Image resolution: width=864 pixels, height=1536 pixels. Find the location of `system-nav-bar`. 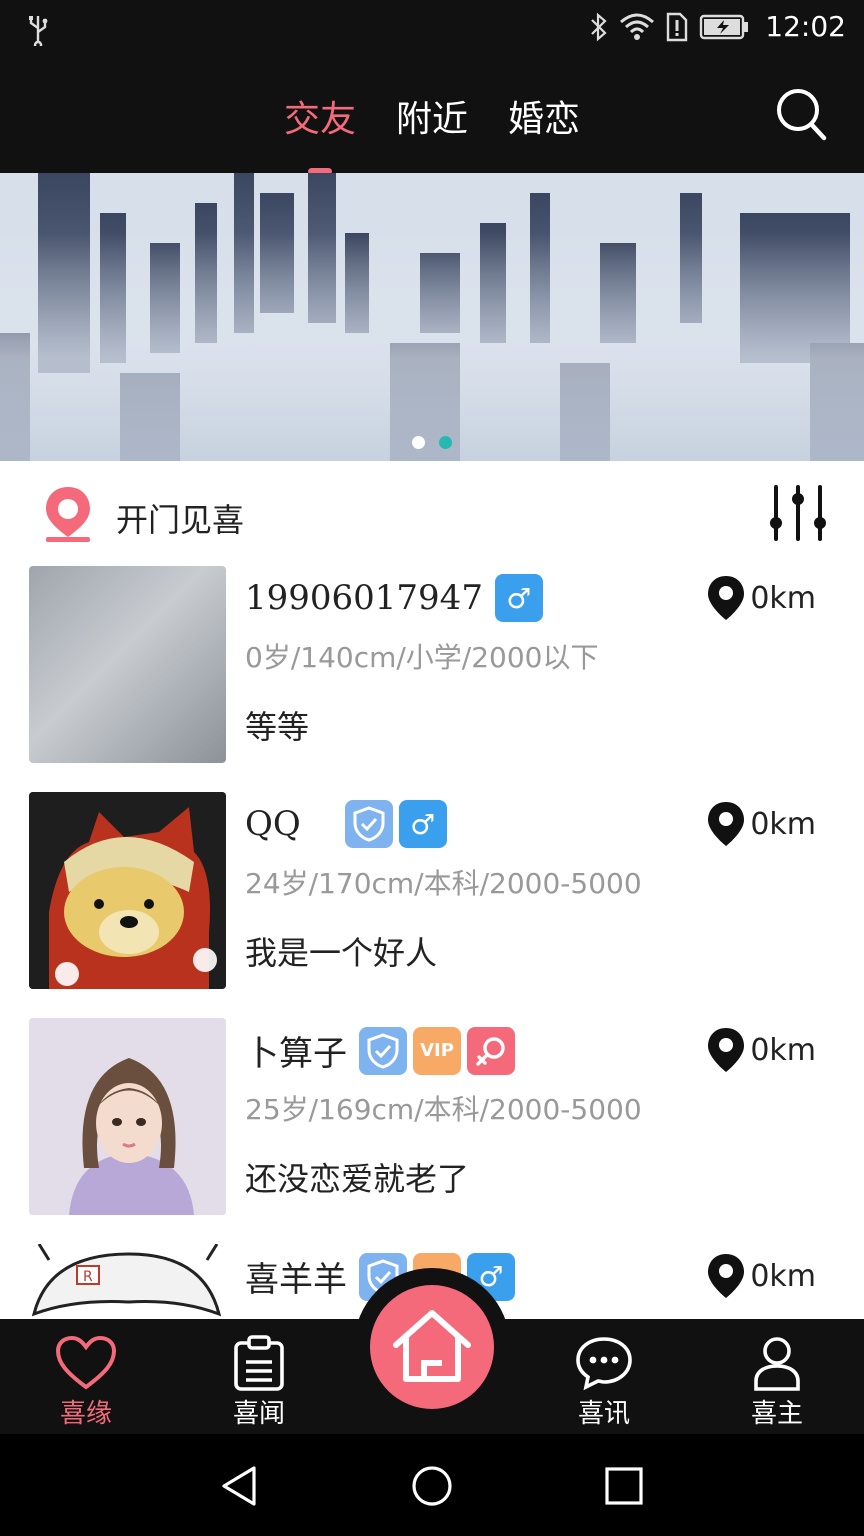

system-nav-bar is located at coordinates (432, 1485).